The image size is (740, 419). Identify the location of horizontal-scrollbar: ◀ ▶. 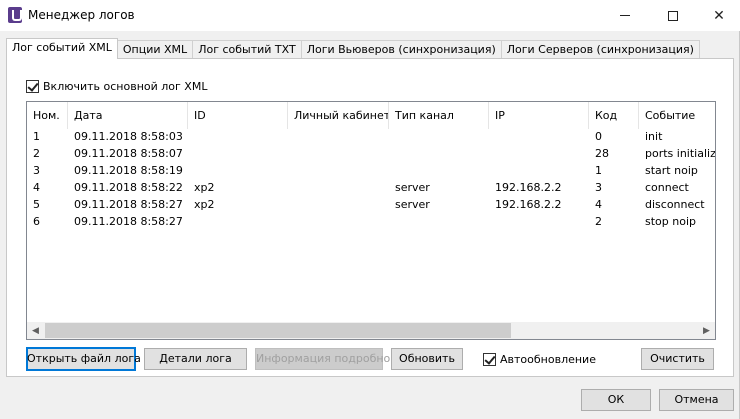
(371, 330).